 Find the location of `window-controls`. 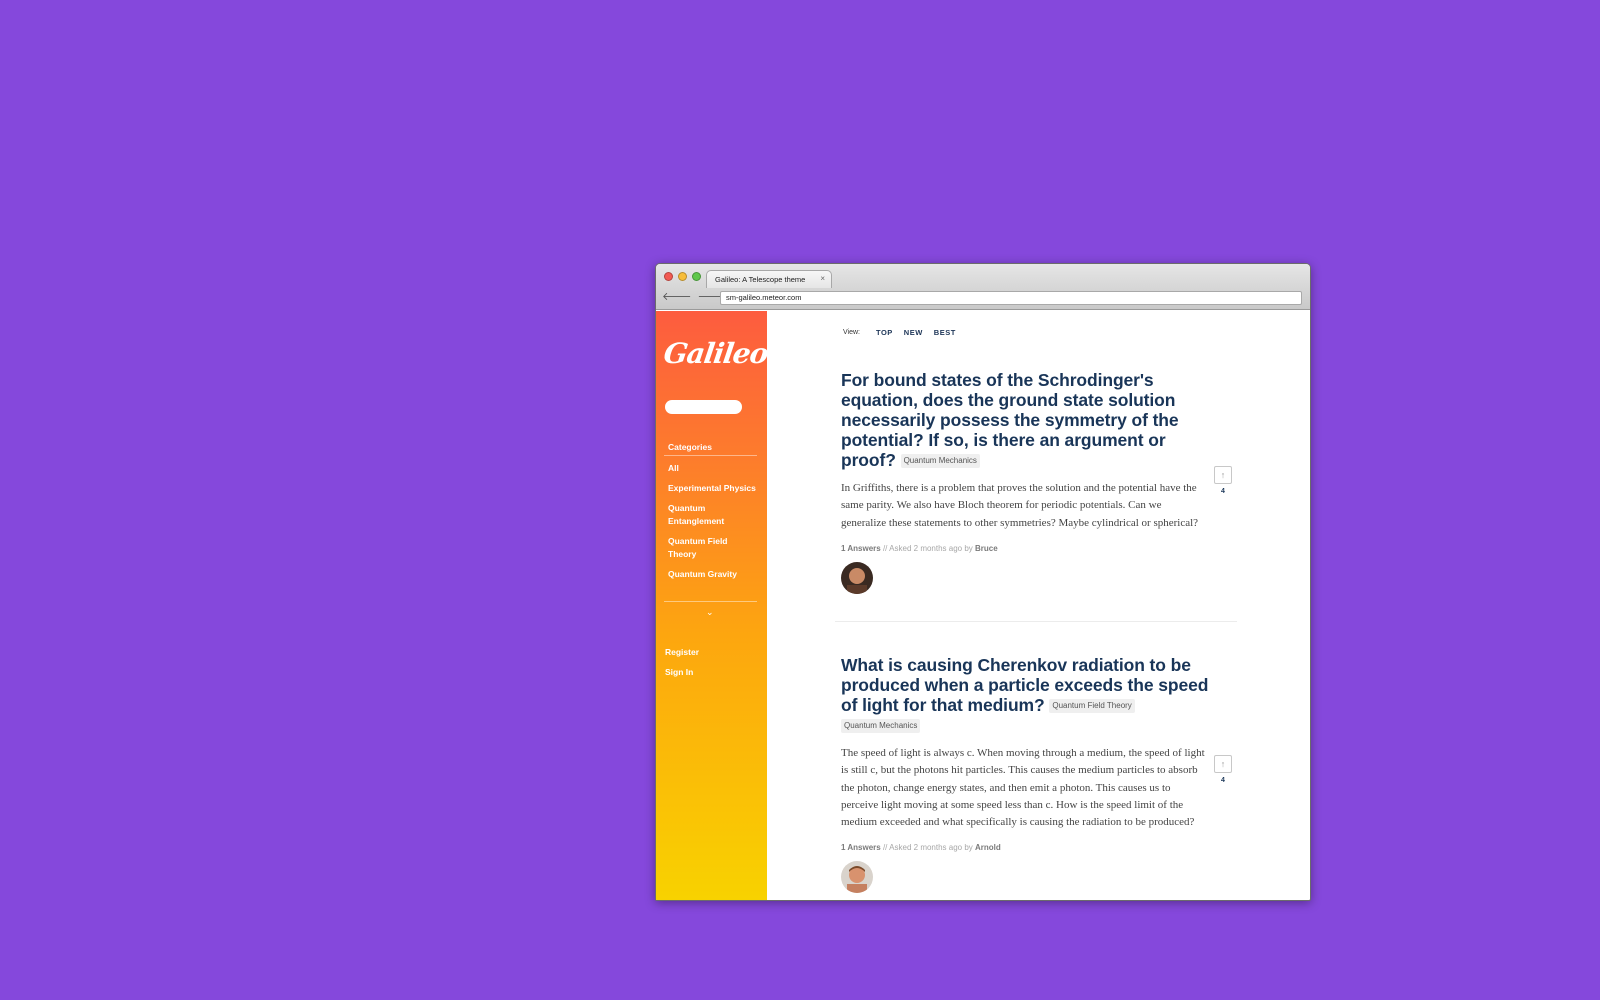

window-controls is located at coordinates (682, 276).